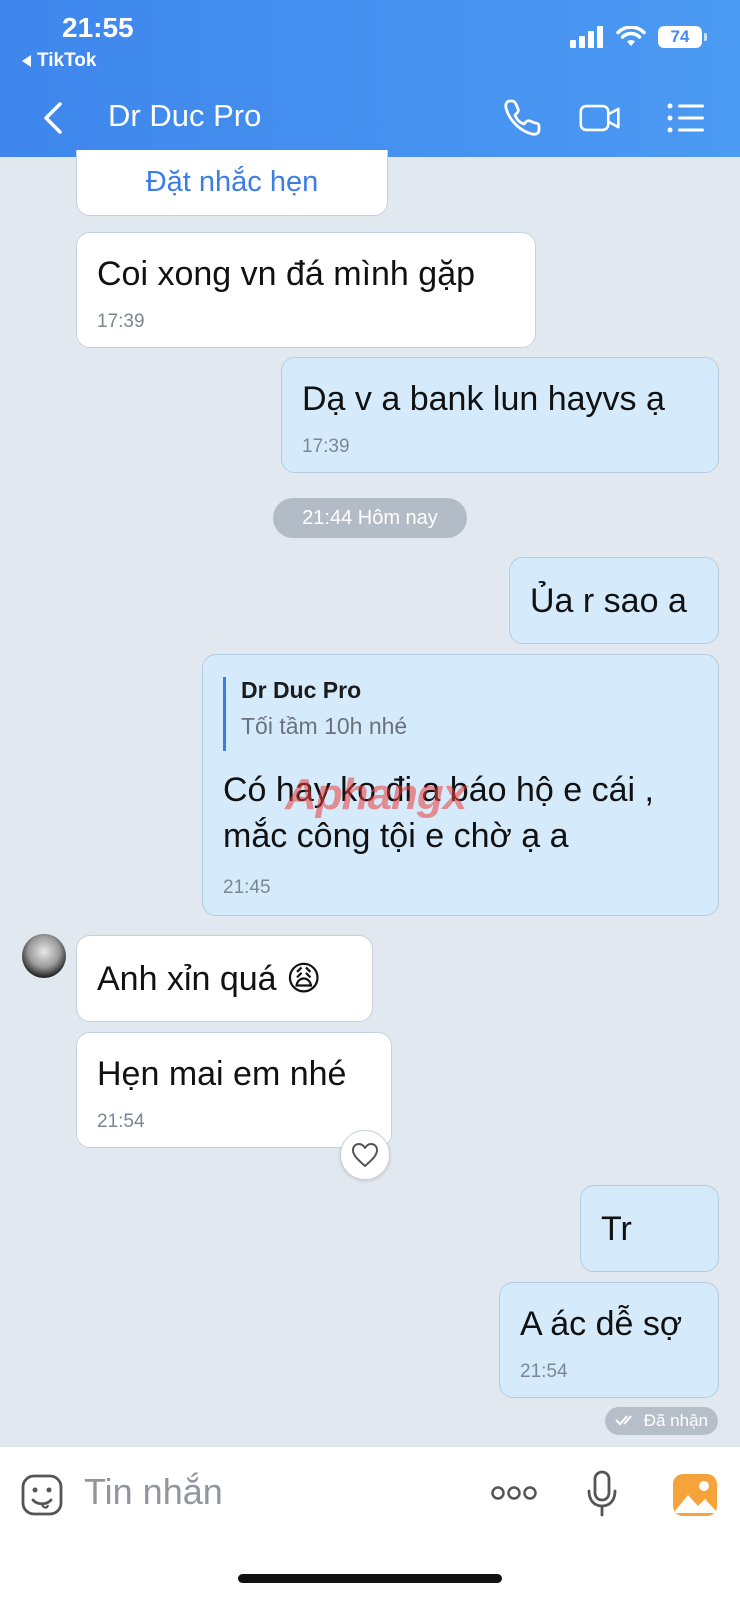 This screenshot has width=740, height=1601. Describe the element at coordinates (623, 1420) in the screenshot. I see `double-check-icon` at that location.